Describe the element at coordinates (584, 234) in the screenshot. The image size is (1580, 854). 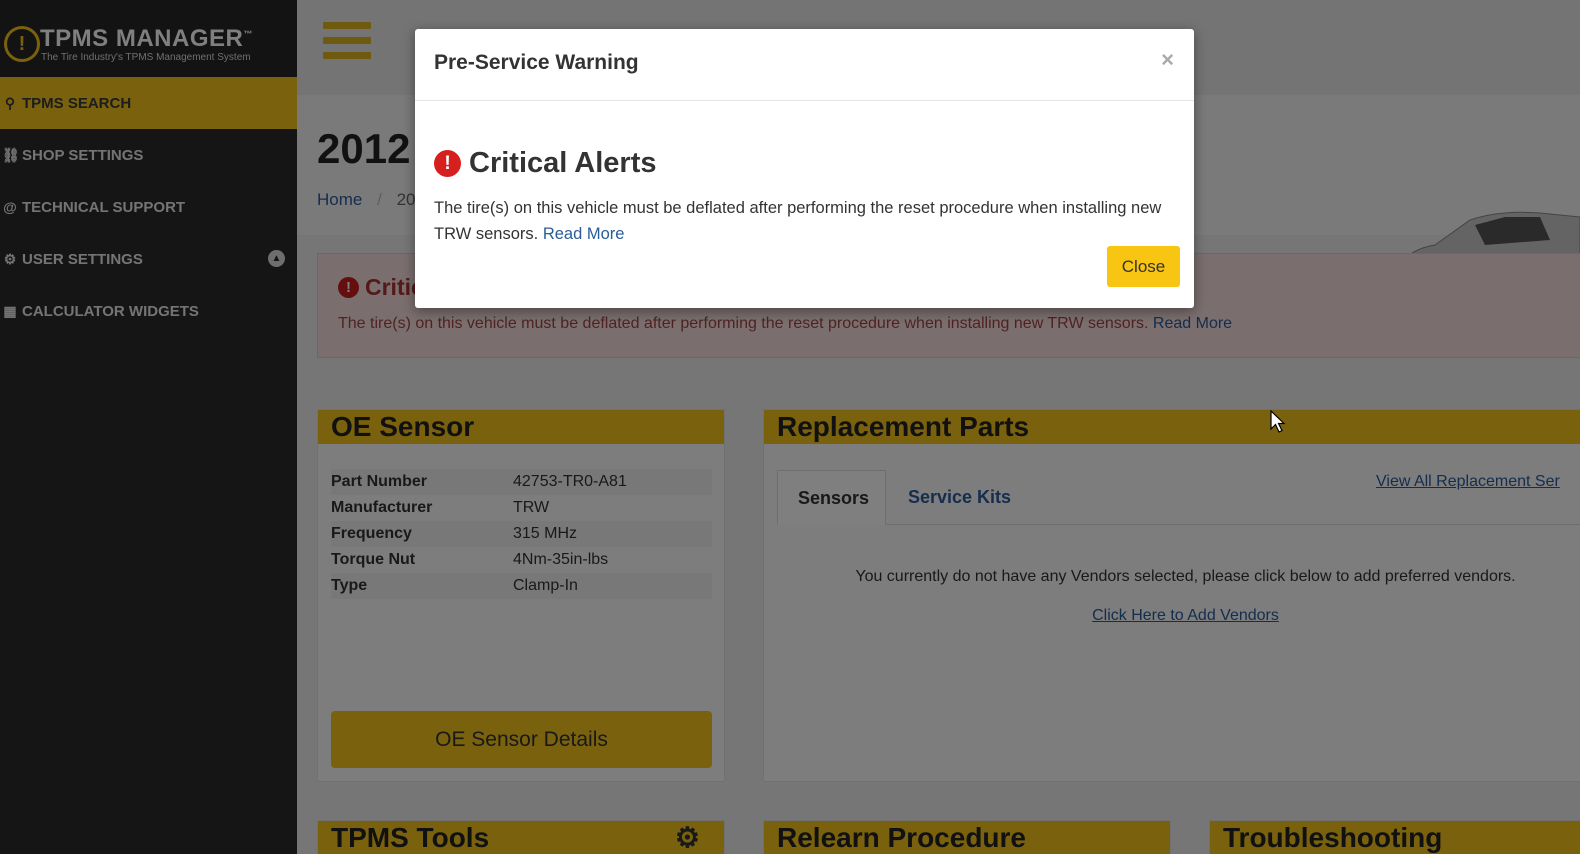
I see `read-more-link: Read More` at that location.